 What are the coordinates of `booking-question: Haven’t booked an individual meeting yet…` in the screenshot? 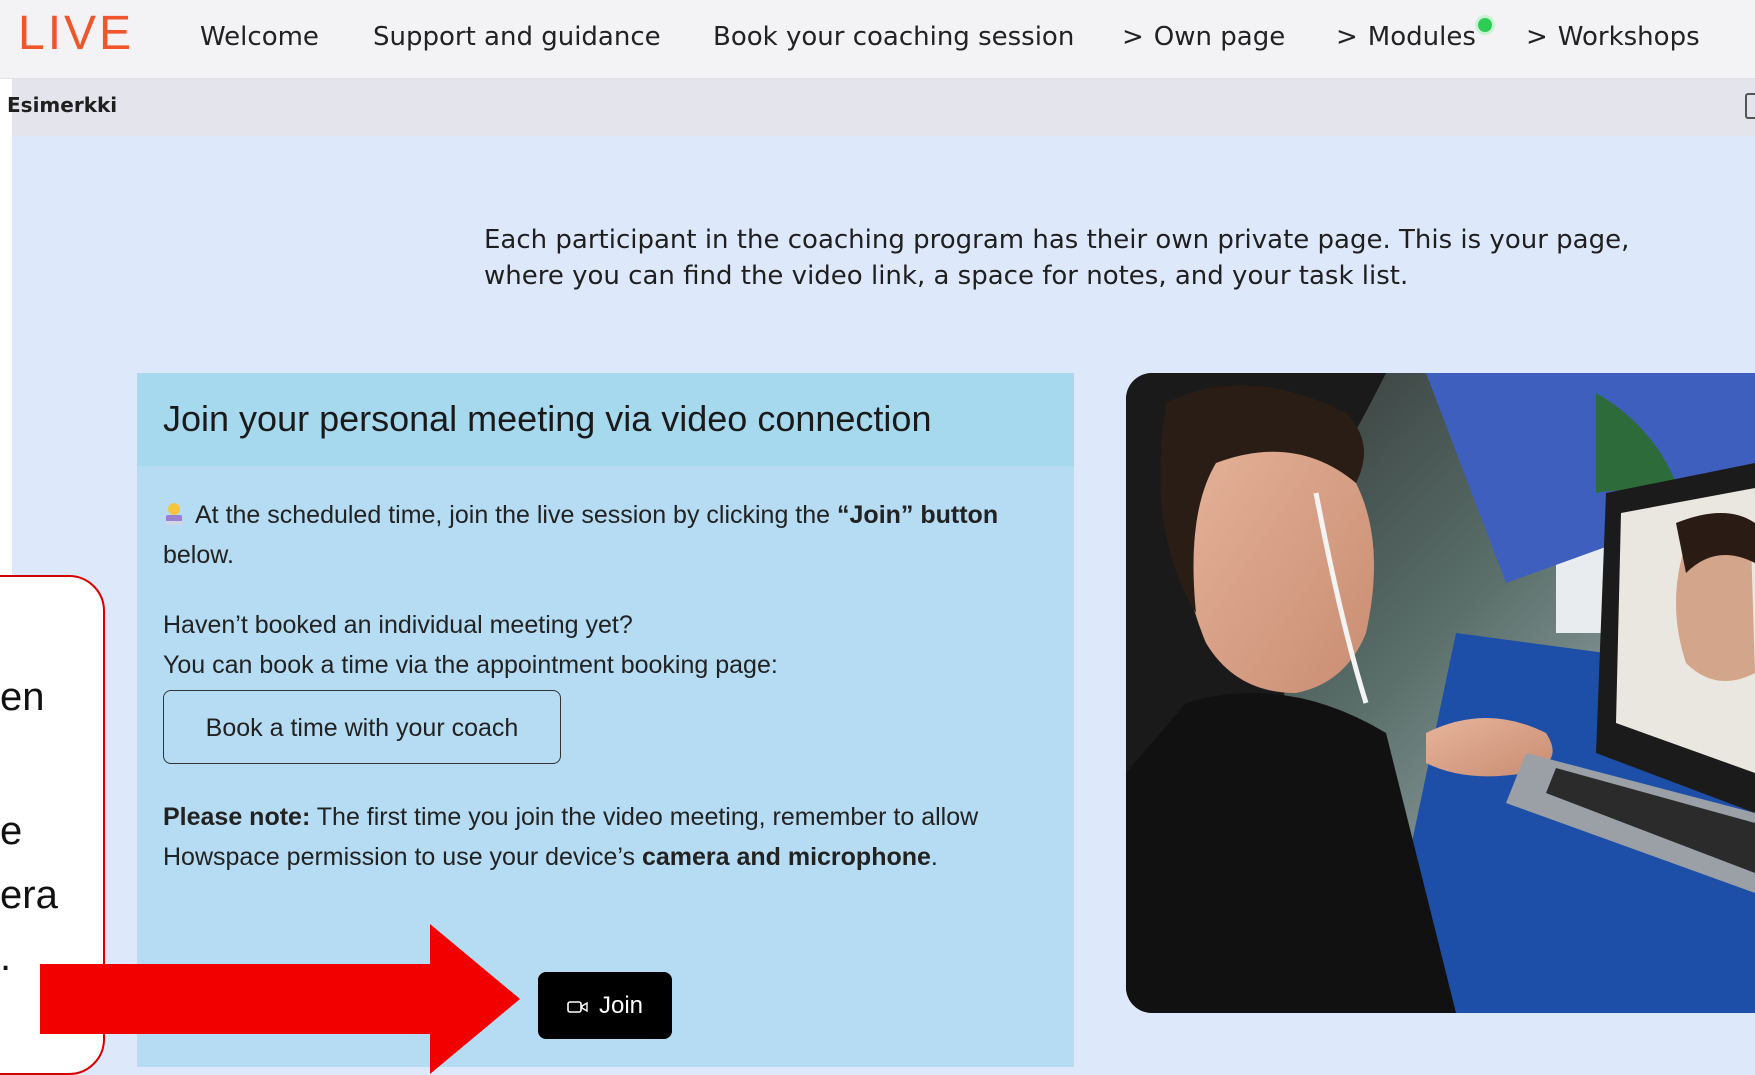 It's located at (398, 625).